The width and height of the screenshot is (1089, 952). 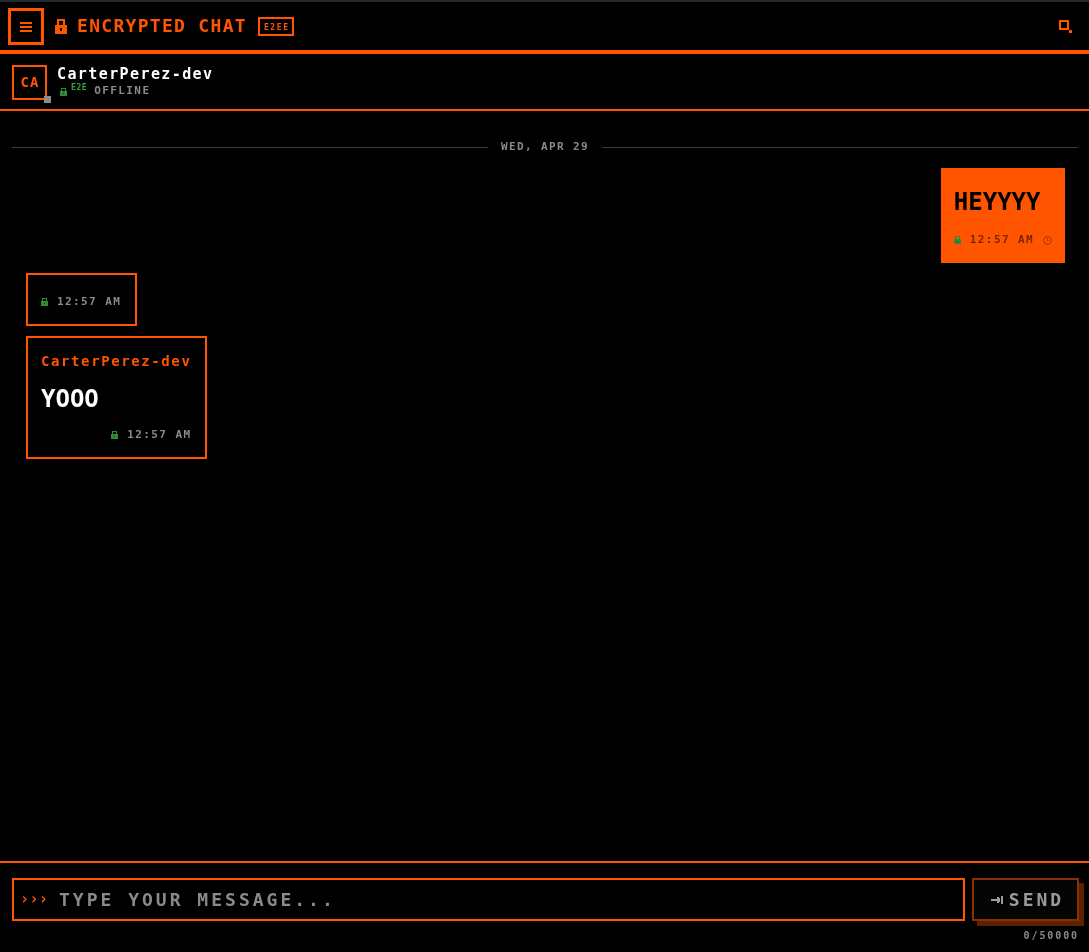 I want to click on search-icon, so click(x=1065, y=26).